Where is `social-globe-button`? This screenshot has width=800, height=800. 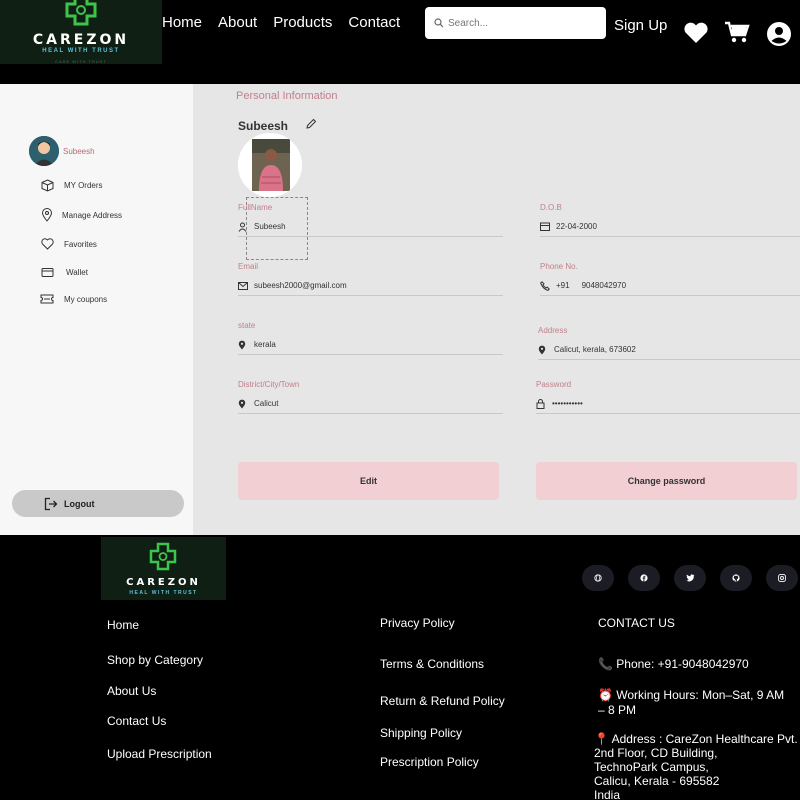
social-globe-button is located at coordinates (598, 578).